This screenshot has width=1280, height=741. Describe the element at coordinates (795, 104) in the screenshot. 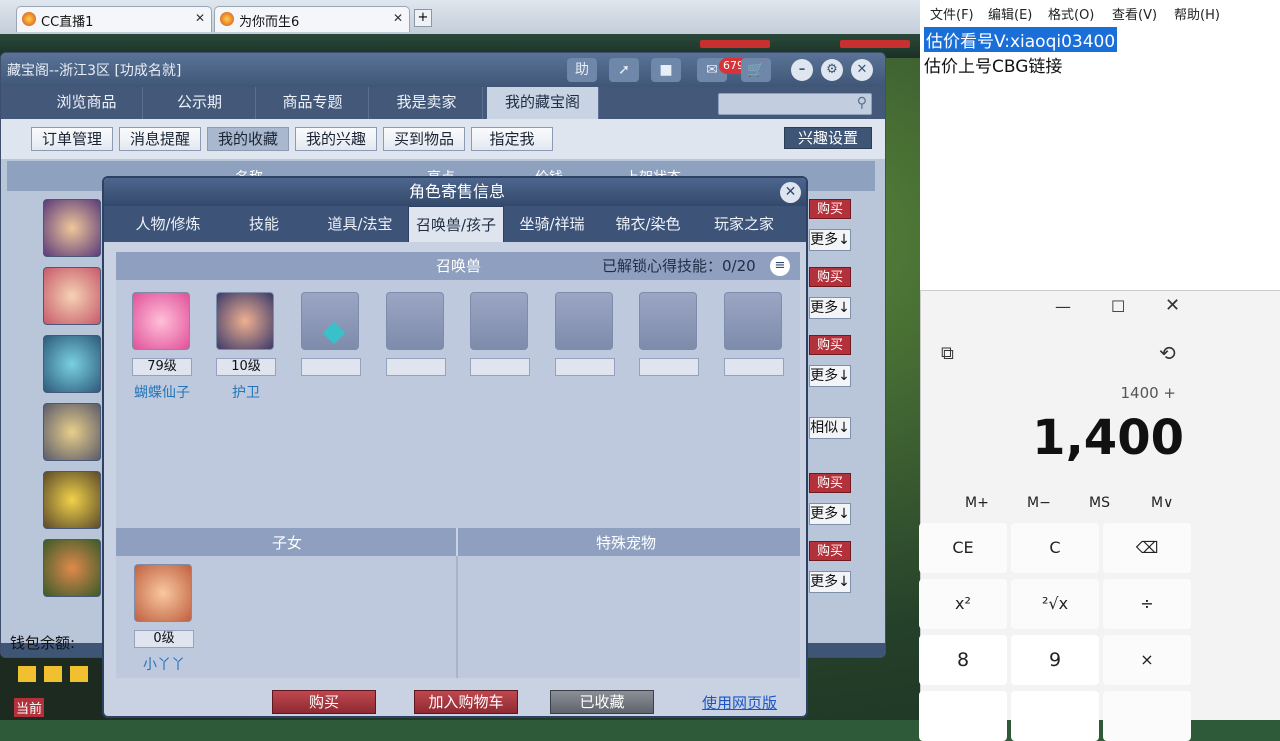

I see `search-input: ⚲` at that location.